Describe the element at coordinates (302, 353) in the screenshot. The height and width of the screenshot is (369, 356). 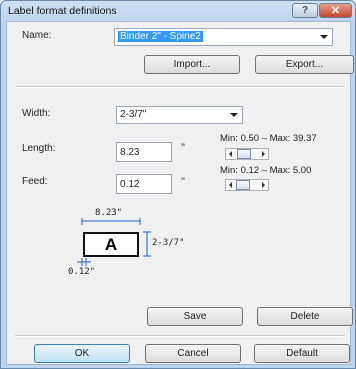
I see `default-button: Default` at that location.